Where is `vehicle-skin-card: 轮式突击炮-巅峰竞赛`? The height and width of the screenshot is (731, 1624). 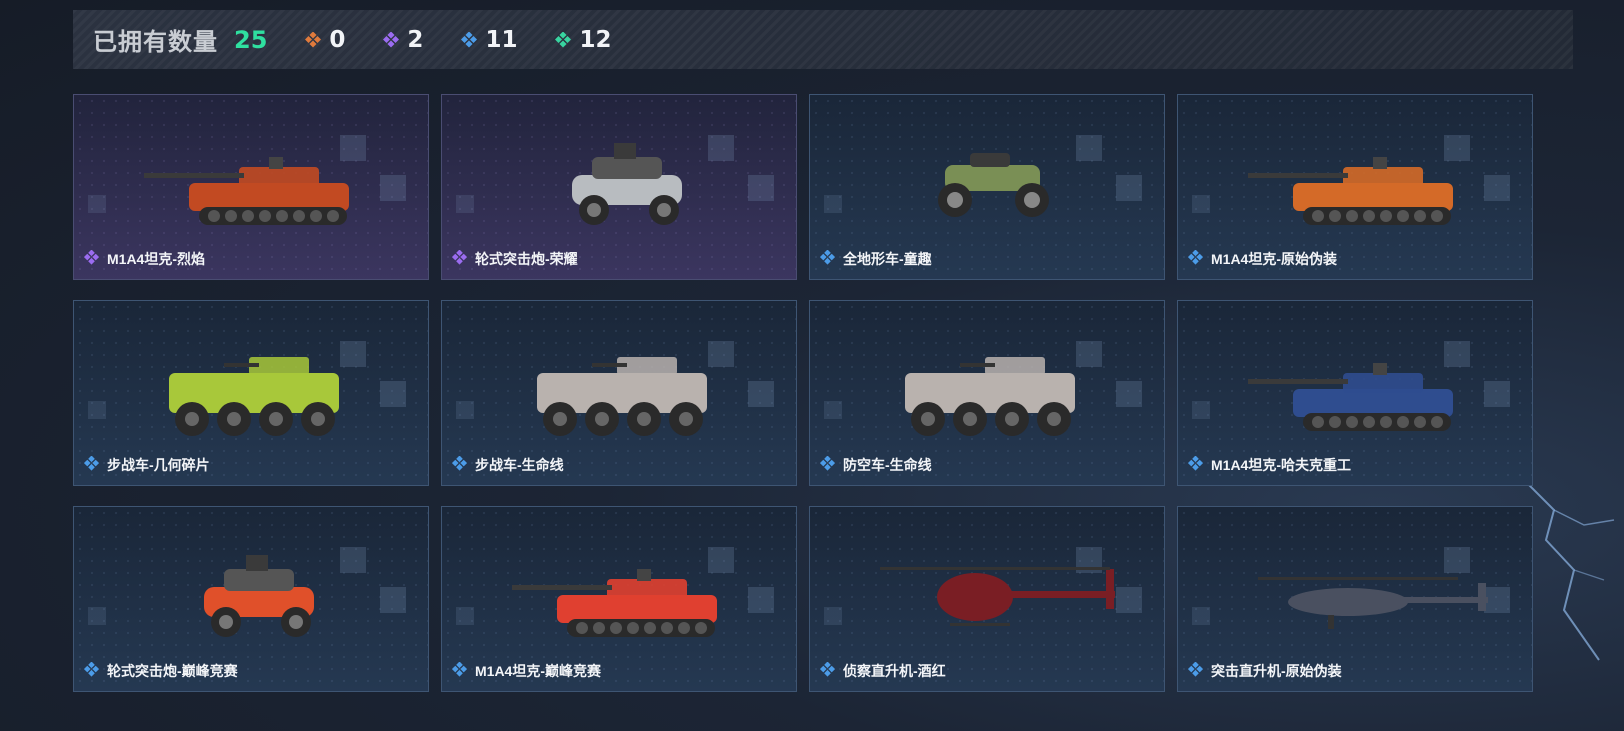 vehicle-skin-card: 轮式突击炮-巅峰竞赛 is located at coordinates (251, 599).